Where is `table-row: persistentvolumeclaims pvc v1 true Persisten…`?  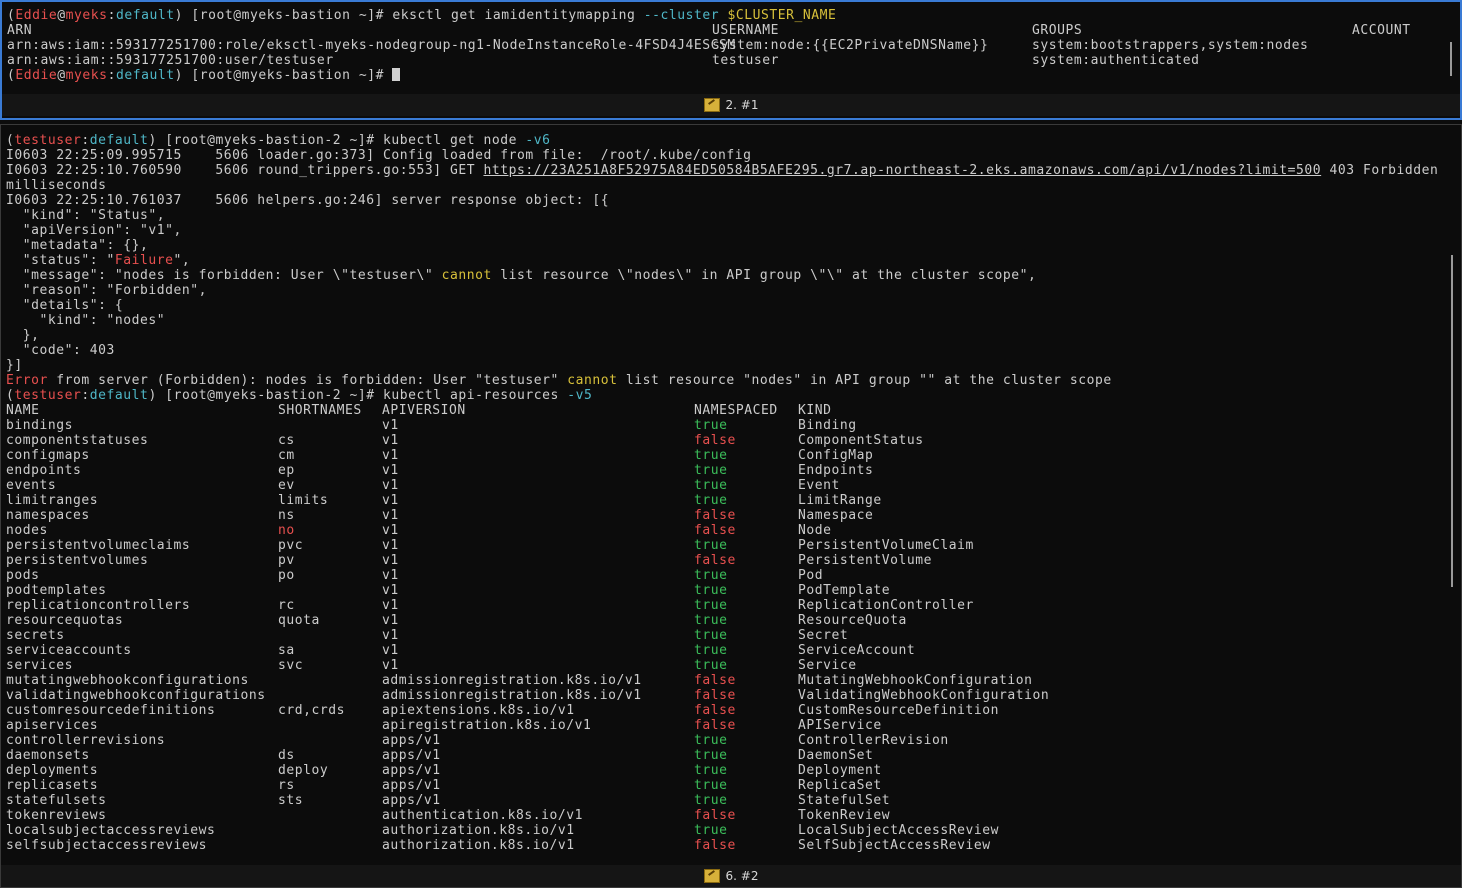
table-row: persistentvolumeclaims pvc v1 true Persisten… is located at coordinates (726, 545).